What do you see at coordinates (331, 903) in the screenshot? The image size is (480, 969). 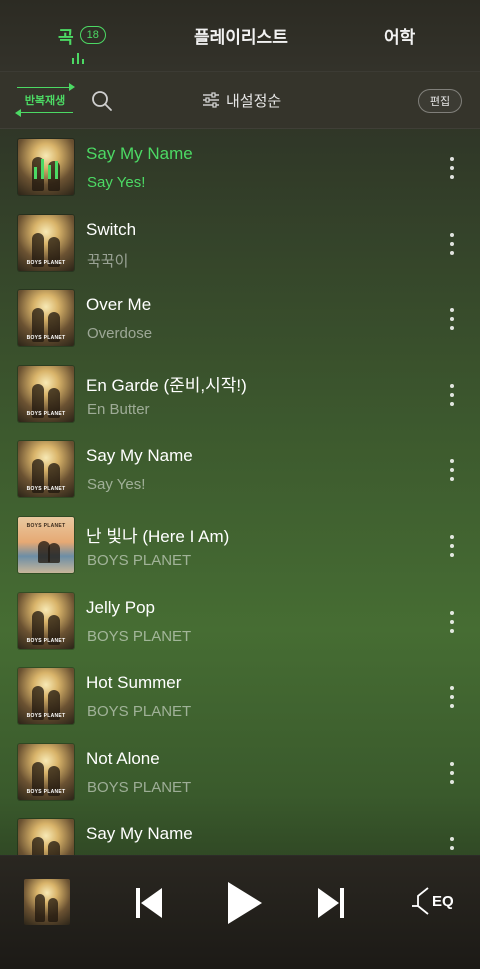 I see `next-track-icon` at bounding box center [331, 903].